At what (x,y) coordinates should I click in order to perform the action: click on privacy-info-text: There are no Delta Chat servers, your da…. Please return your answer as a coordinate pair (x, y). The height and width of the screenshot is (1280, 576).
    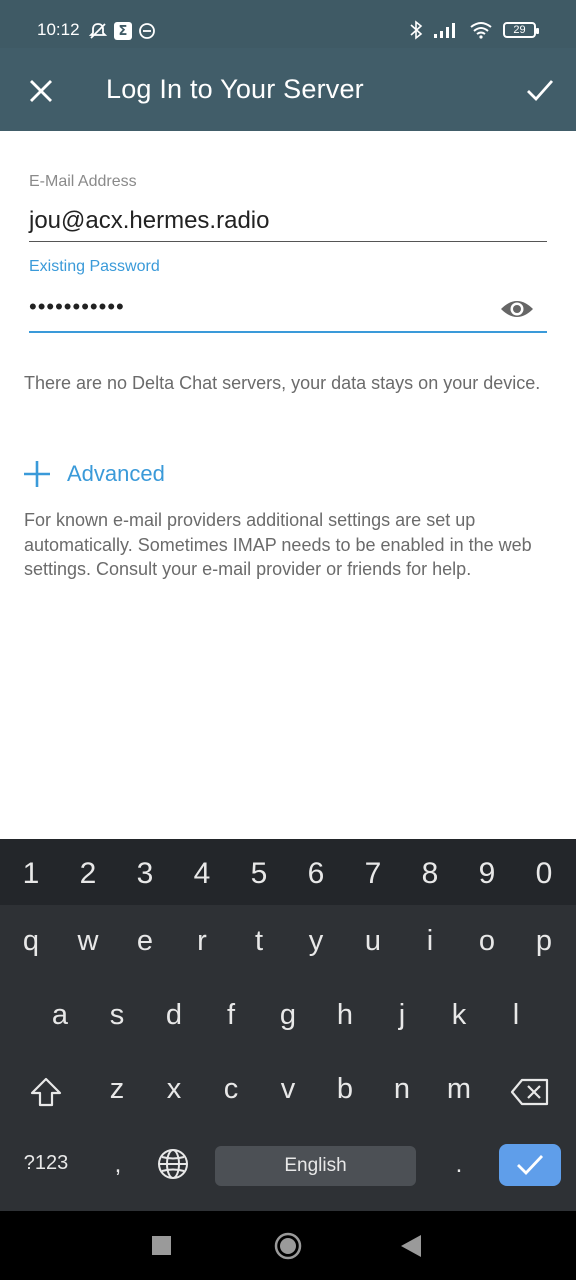
    Looking at the image, I should click on (282, 383).